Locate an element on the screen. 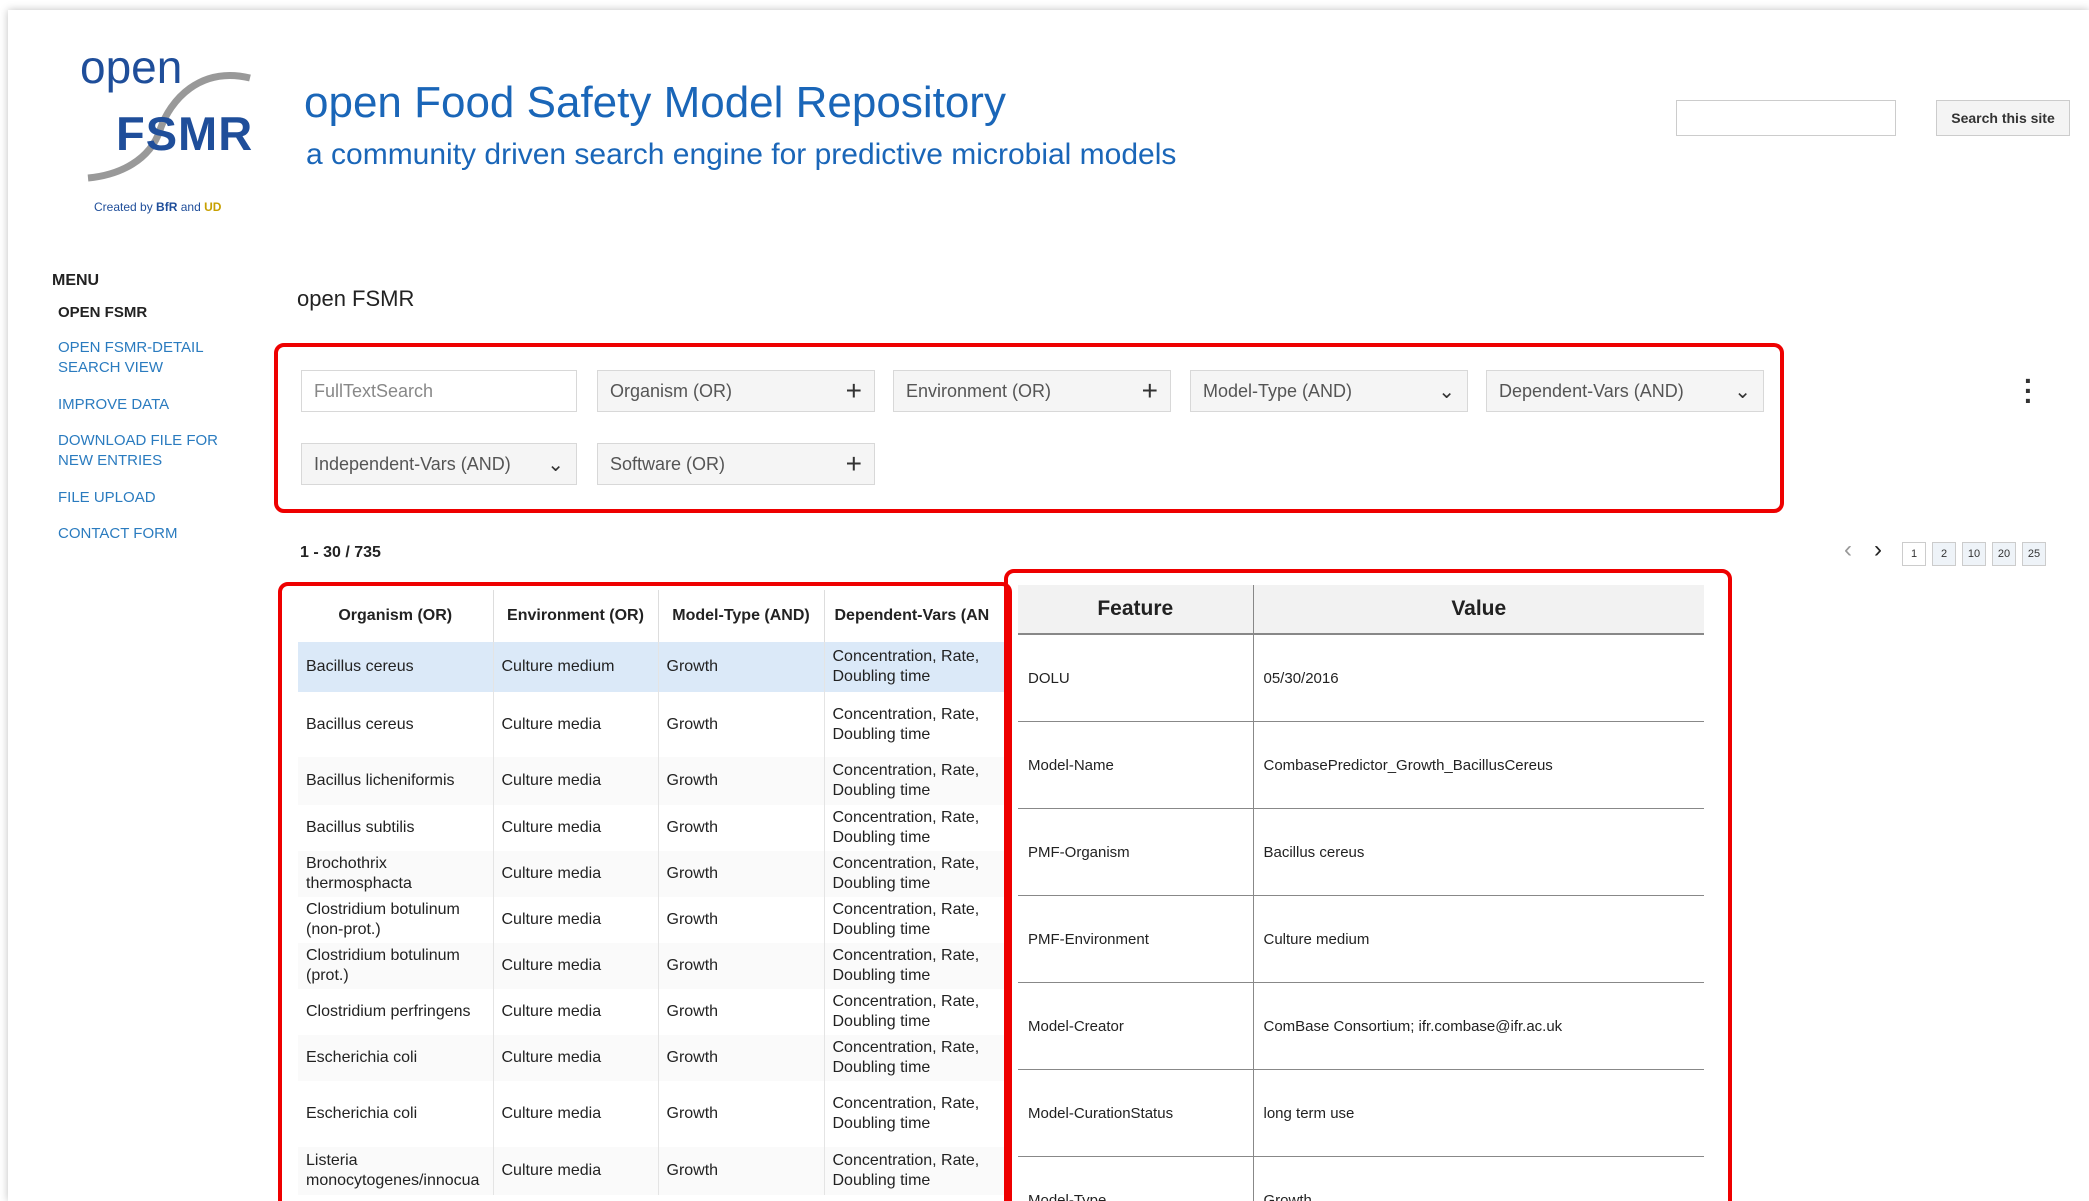 The width and height of the screenshot is (2089, 1201). feature-value: 05/30/2016 is located at coordinates (1478, 678).